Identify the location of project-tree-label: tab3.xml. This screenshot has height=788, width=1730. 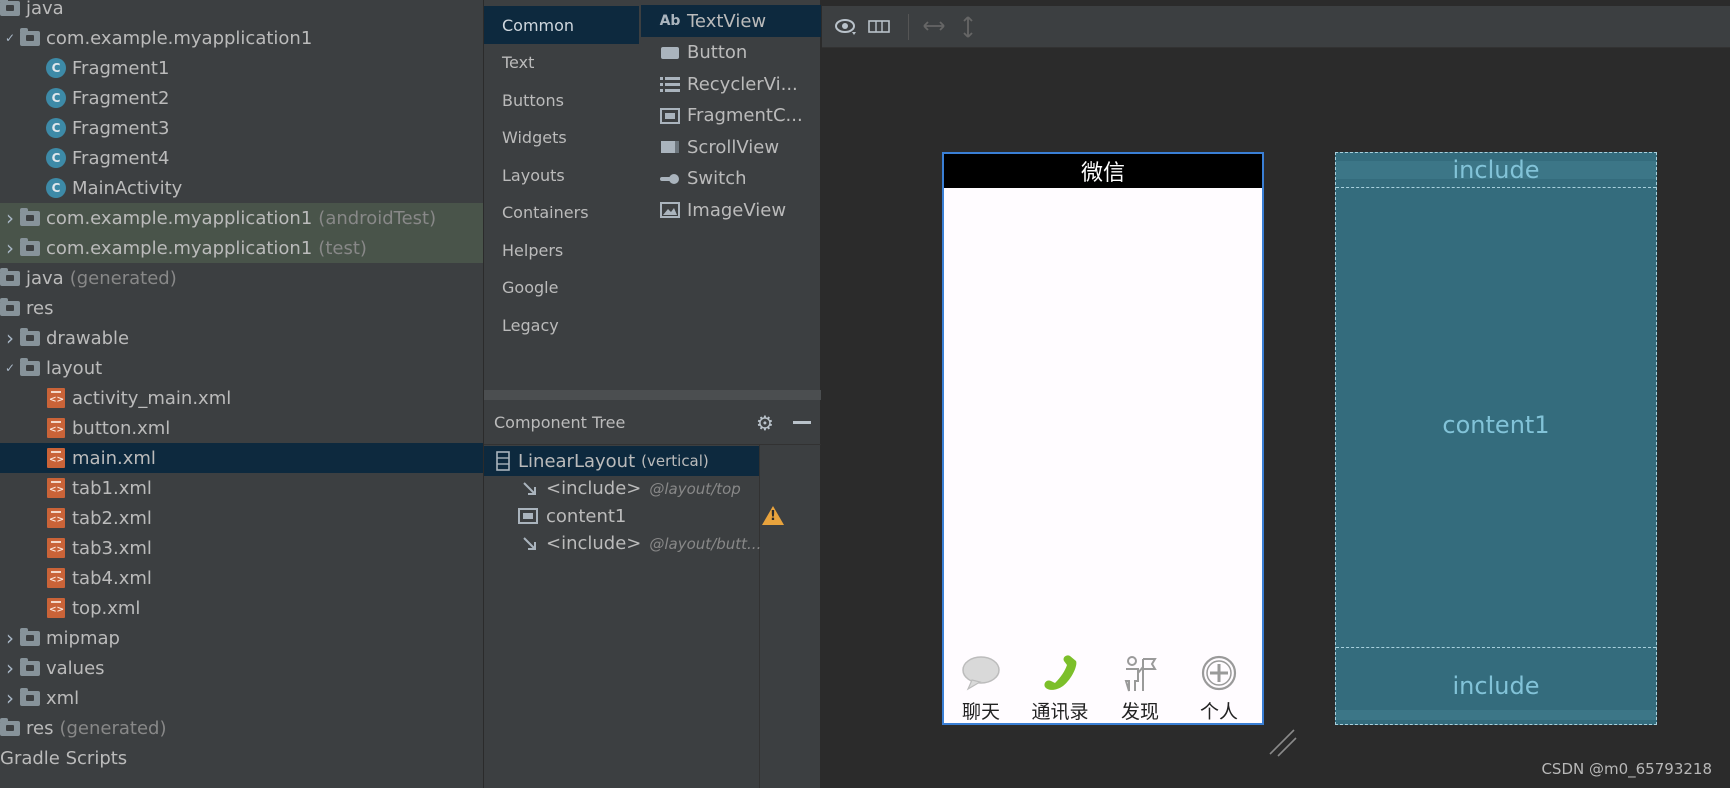
(112, 548).